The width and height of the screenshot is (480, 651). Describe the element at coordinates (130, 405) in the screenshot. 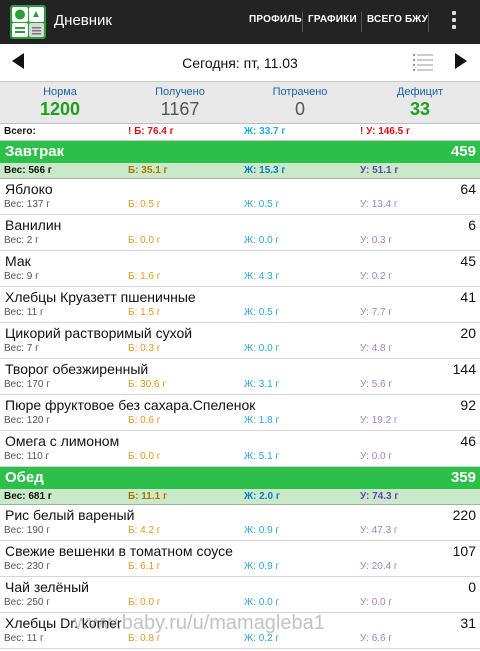

I see `food-name: Пюре фруктовое без сахара.Спеленок` at that location.